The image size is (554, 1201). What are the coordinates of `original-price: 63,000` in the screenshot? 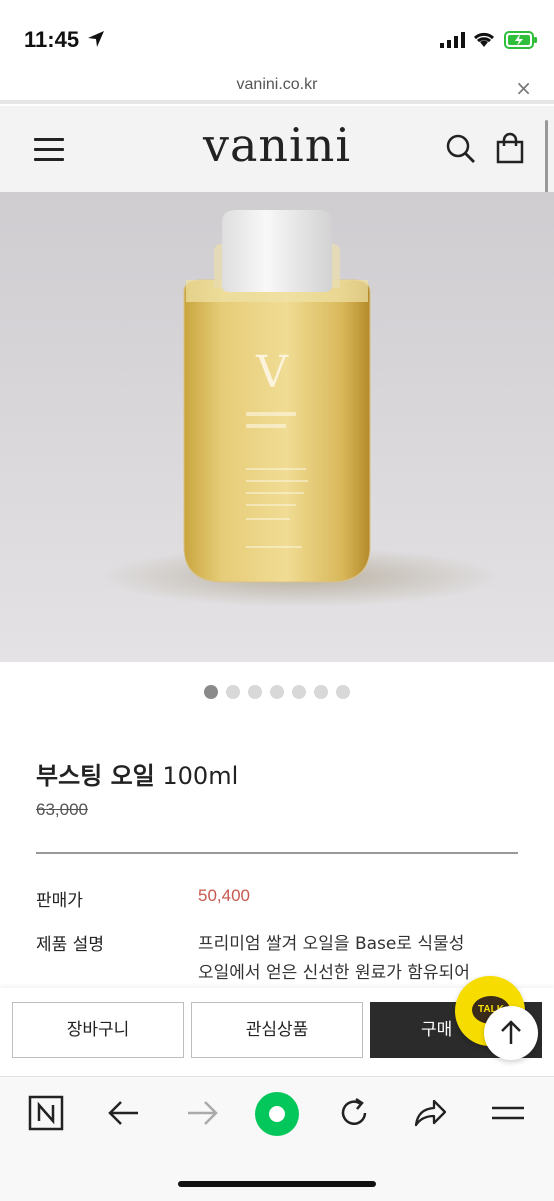 It's located at (62, 809).